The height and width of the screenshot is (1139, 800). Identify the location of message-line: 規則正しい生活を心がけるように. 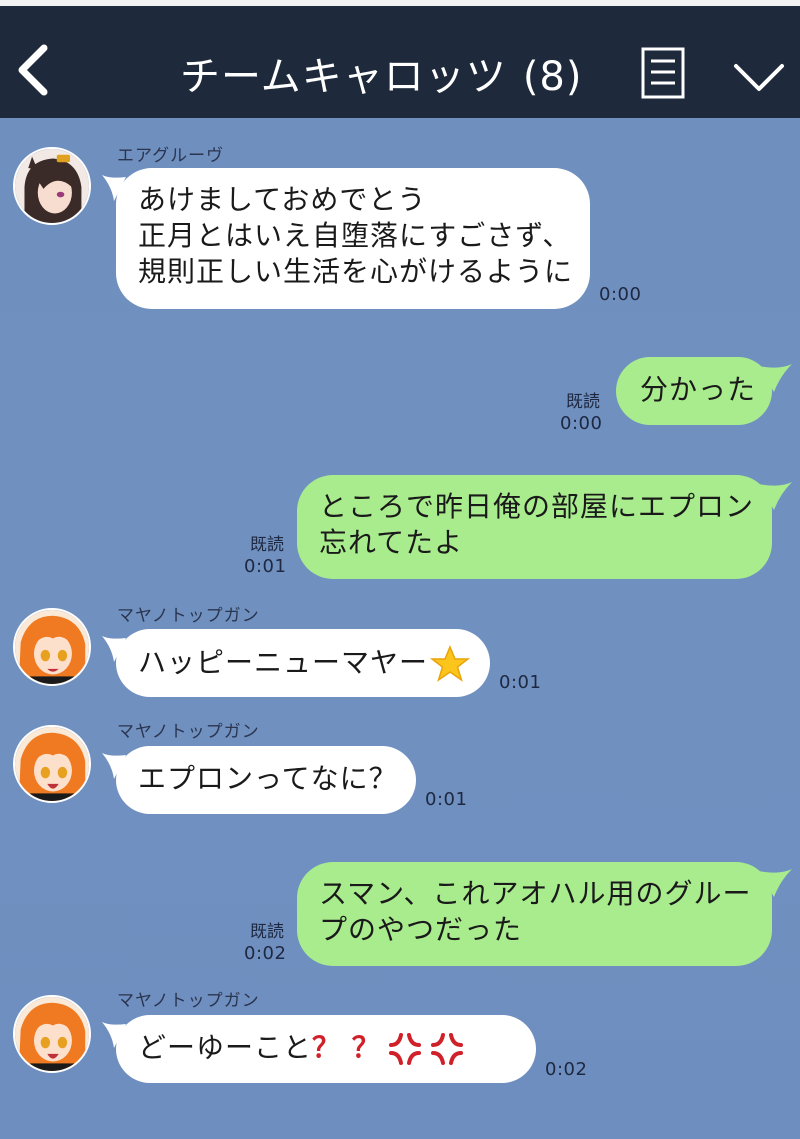
(356, 271).